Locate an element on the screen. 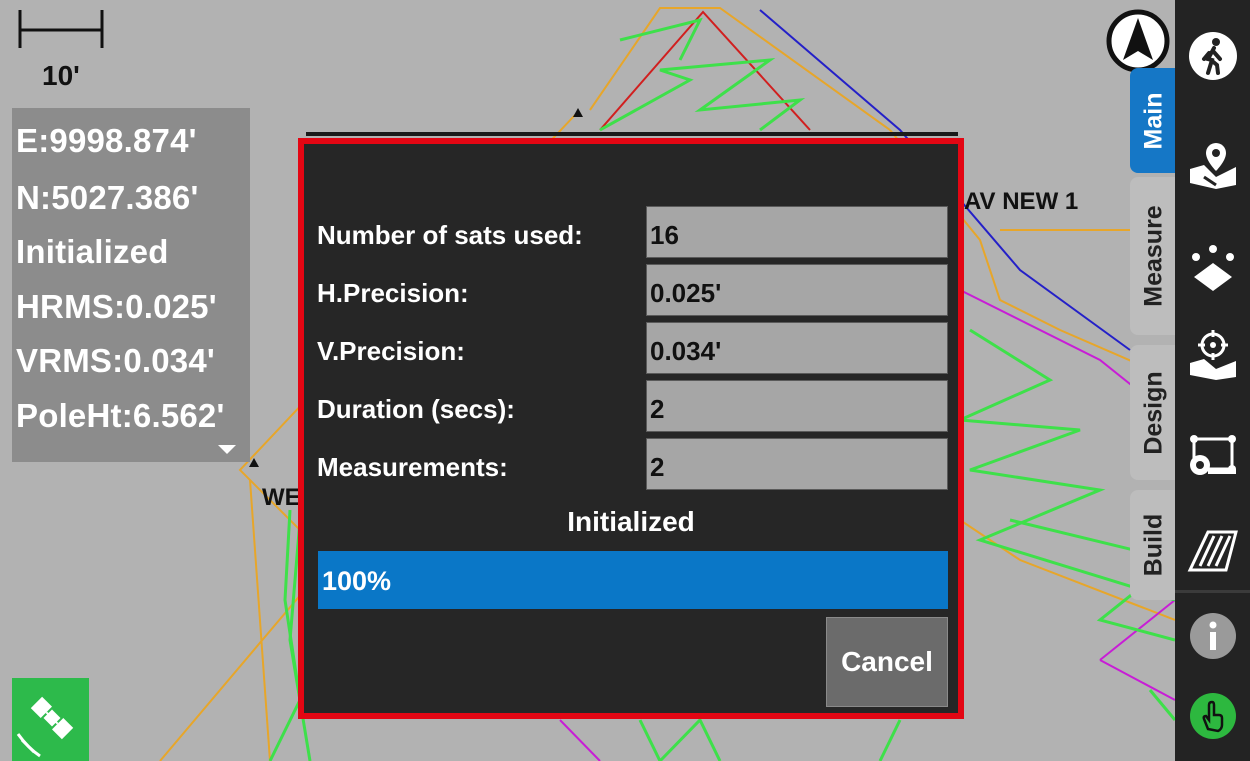 This screenshot has height=761, width=1250. duration-value: 2 is located at coordinates (797, 406).